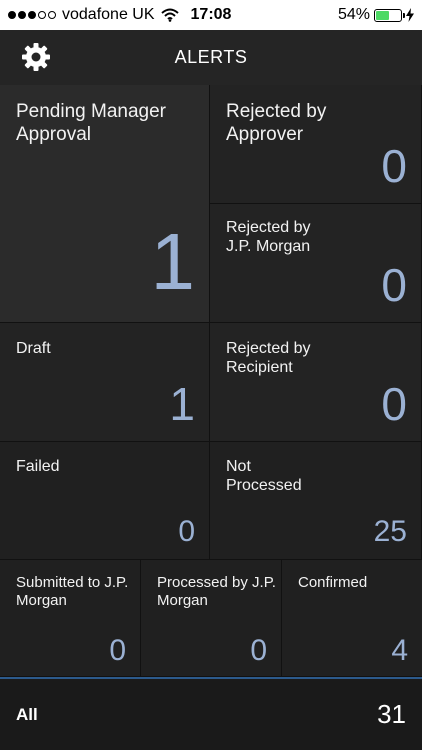 Image resolution: width=422 pixels, height=750 pixels. Describe the element at coordinates (316, 382) in the screenshot. I see `tile-rejected-by-recipient: Rejected by Recipient 0` at that location.